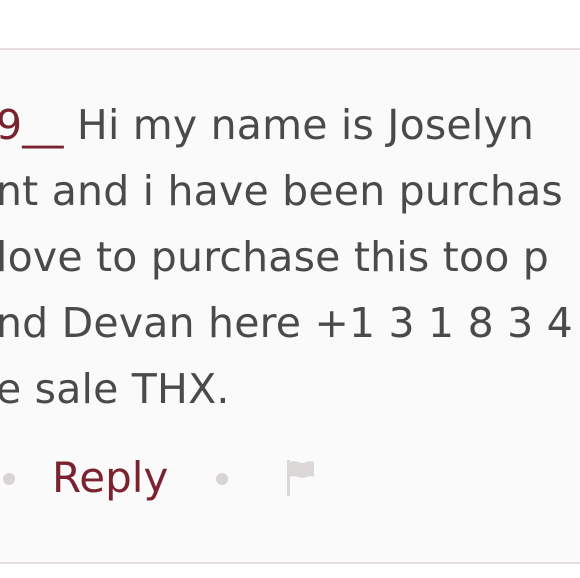  What do you see at coordinates (286, 323) in the screenshot?
I see `comment-line-4: nd Devan here +1 3 1 8 3 4` at bounding box center [286, 323].